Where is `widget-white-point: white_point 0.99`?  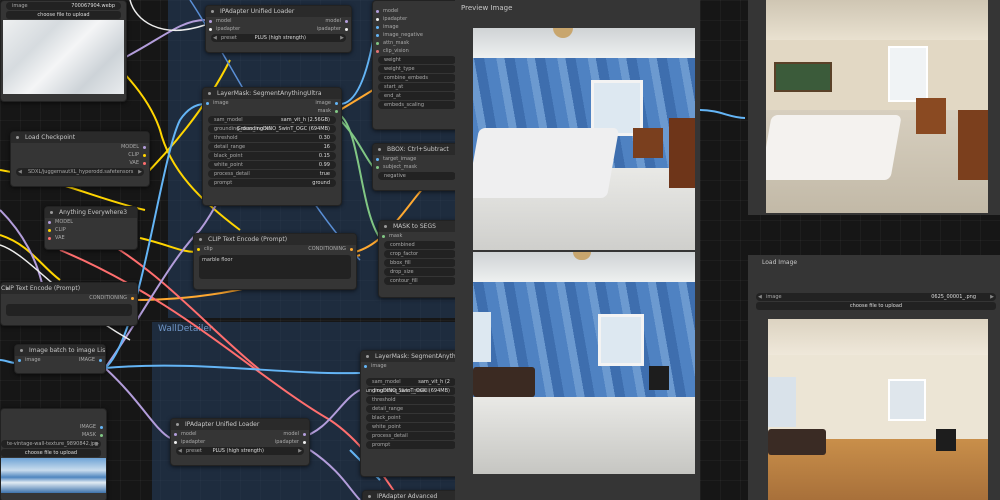
widget-white-point: white_point 0.99 is located at coordinates (272, 165).